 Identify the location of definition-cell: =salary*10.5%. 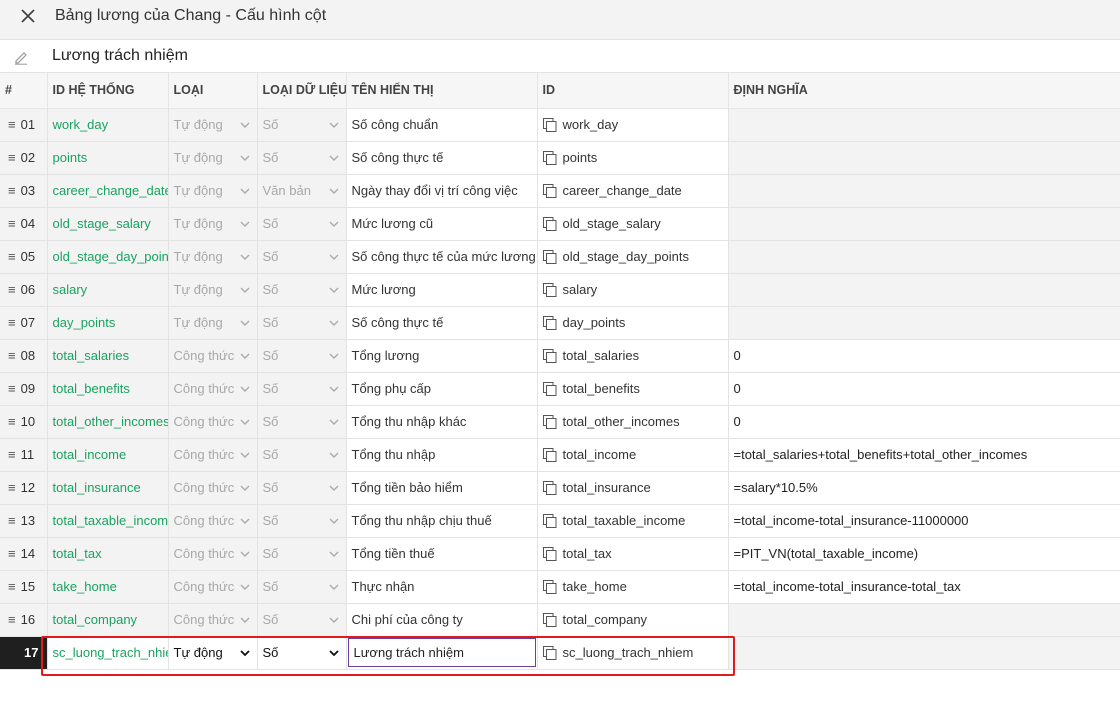
(924, 488).